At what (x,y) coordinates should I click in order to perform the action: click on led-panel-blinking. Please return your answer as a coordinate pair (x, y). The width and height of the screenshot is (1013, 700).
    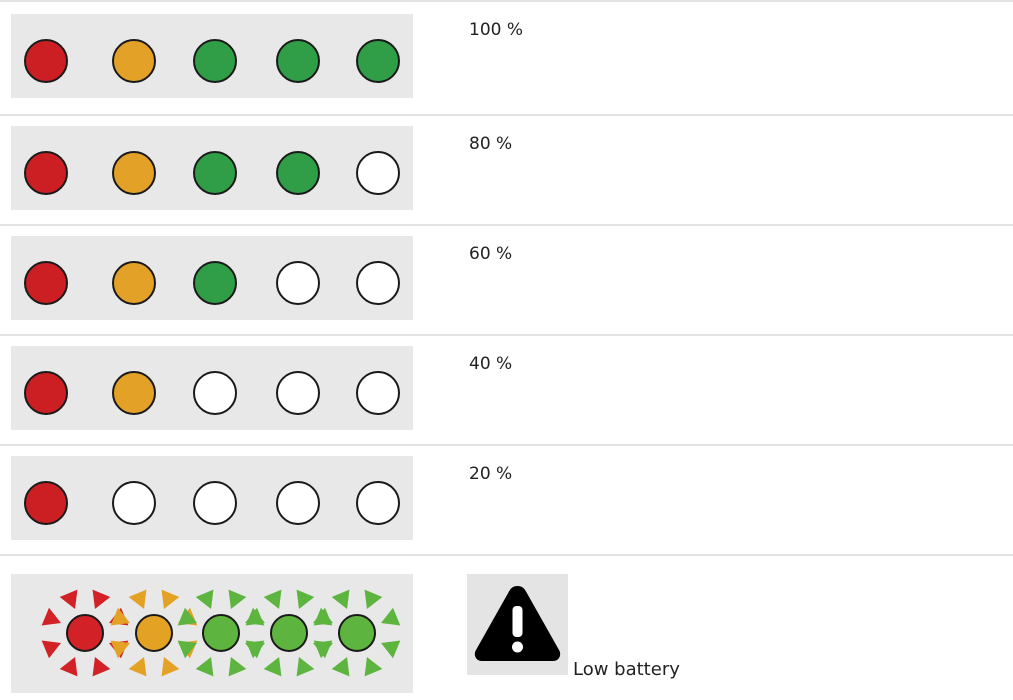
    Looking at the image, I should click on (212, 633).